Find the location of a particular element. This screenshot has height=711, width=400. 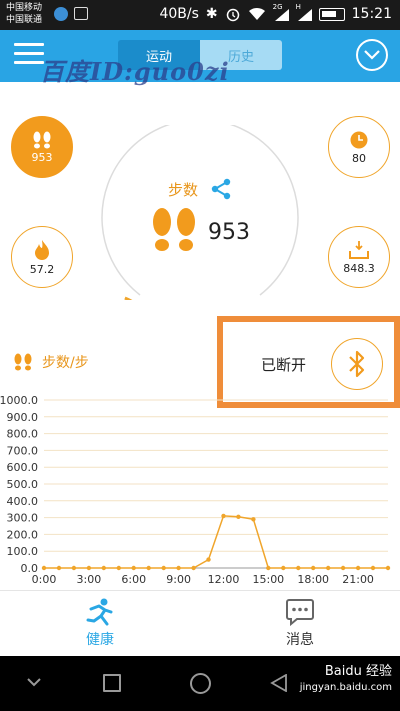

bluetooth-status-text: 已断开 is located at coordinates (284, 365).